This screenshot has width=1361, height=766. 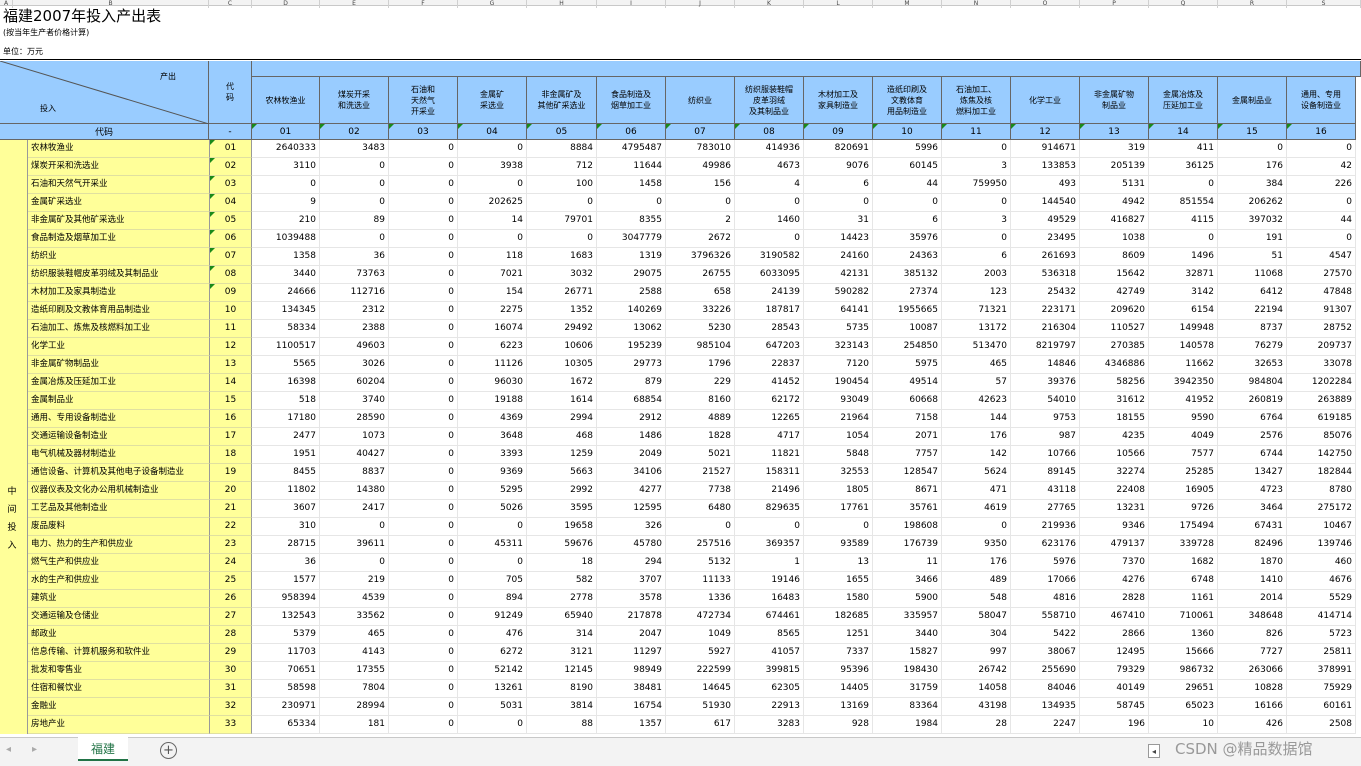 I want to click on table-cell: 96030, so click(x=492, y=383).